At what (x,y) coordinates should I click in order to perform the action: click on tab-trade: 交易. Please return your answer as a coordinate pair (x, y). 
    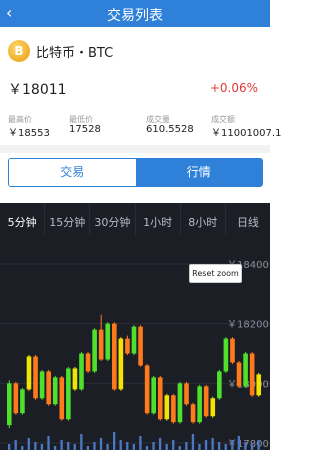
    Looking at the image, I should click on (72, 172).